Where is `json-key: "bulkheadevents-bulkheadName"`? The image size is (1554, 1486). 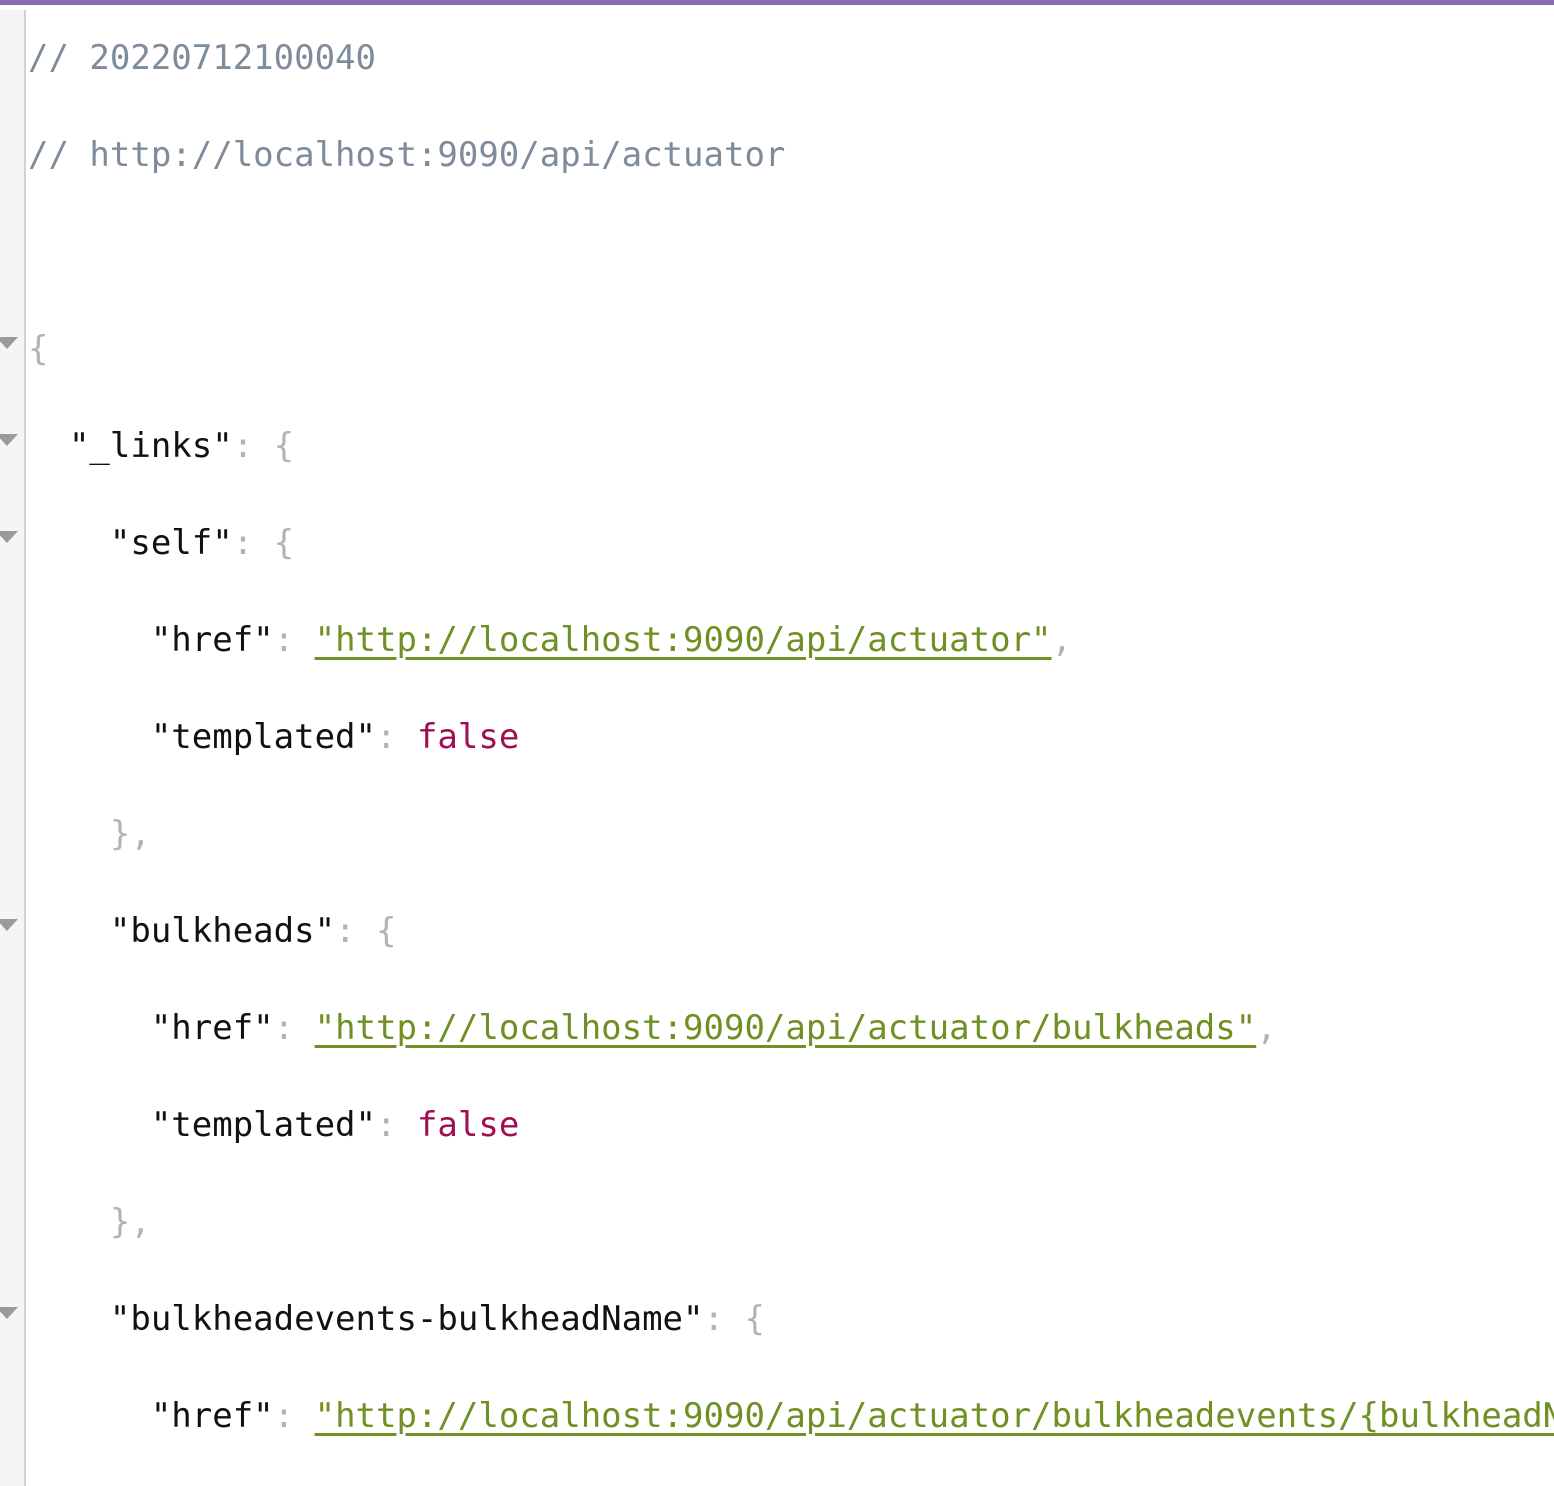
json-key: "bulkheadevents-bulkheadName" is located at coordinates (366, 1319).